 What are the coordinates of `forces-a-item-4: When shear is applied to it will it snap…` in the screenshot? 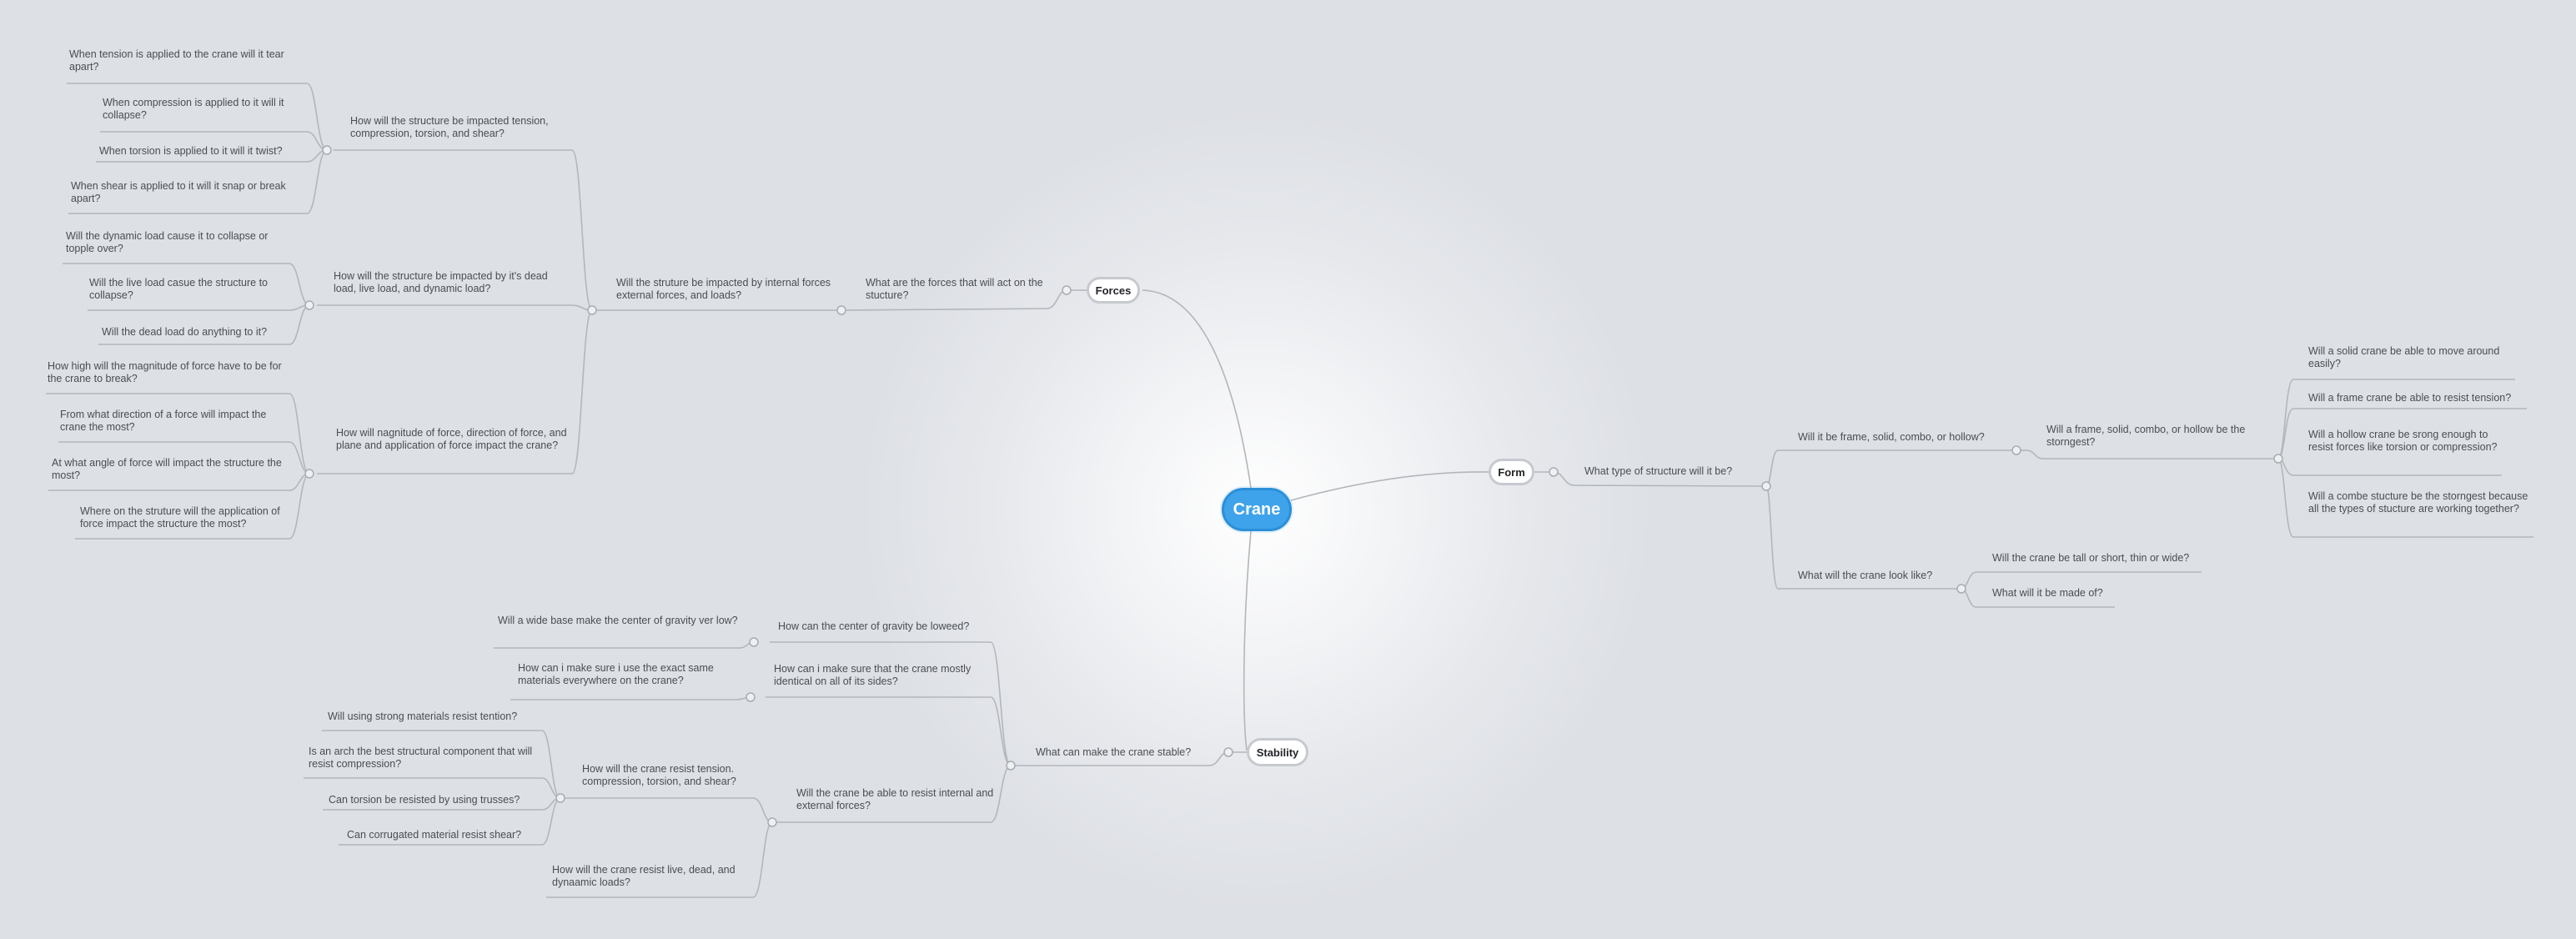 It's located at (192, 192).